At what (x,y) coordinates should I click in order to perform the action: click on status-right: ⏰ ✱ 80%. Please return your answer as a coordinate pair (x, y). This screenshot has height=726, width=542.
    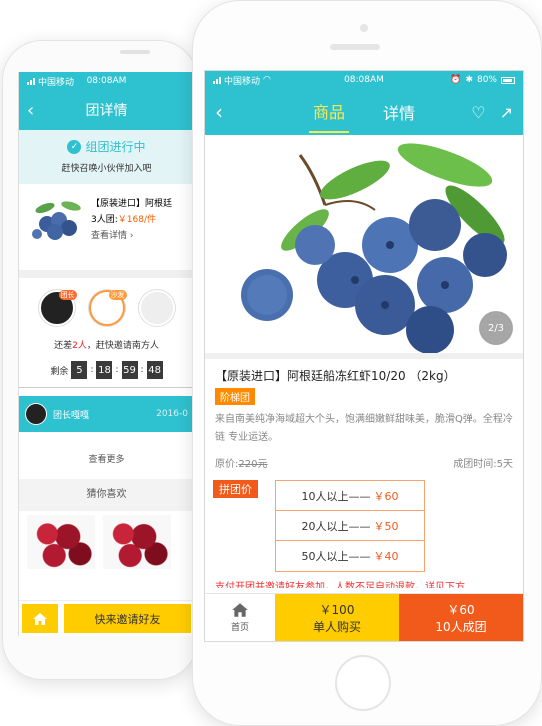
    Looking at the image, I should click on (482, 80).